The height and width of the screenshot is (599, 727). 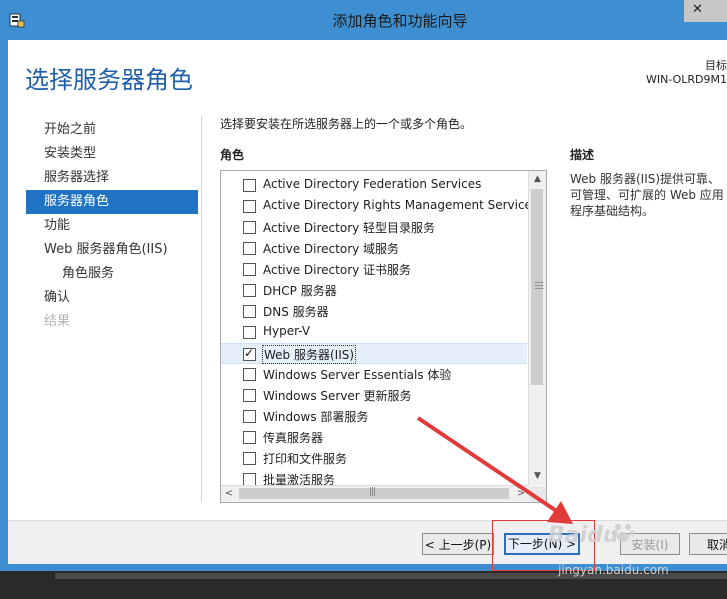 I want to click on baidu-watermark: Baidu jingyan.baidu.com, so click(x=608, y=550).